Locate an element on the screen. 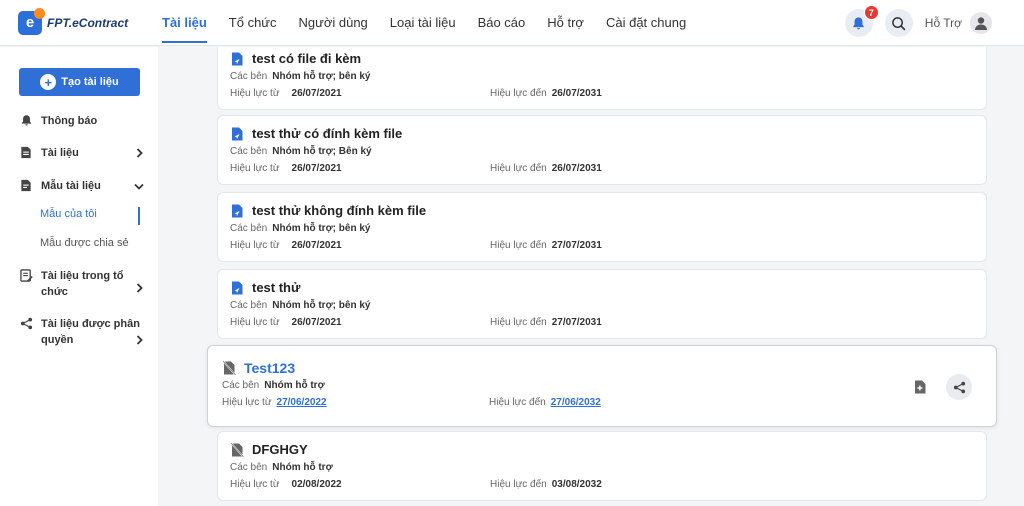  sidebar-item-shared-documents: Tài liệu được phân quyền is located at coordinates (81, 332).